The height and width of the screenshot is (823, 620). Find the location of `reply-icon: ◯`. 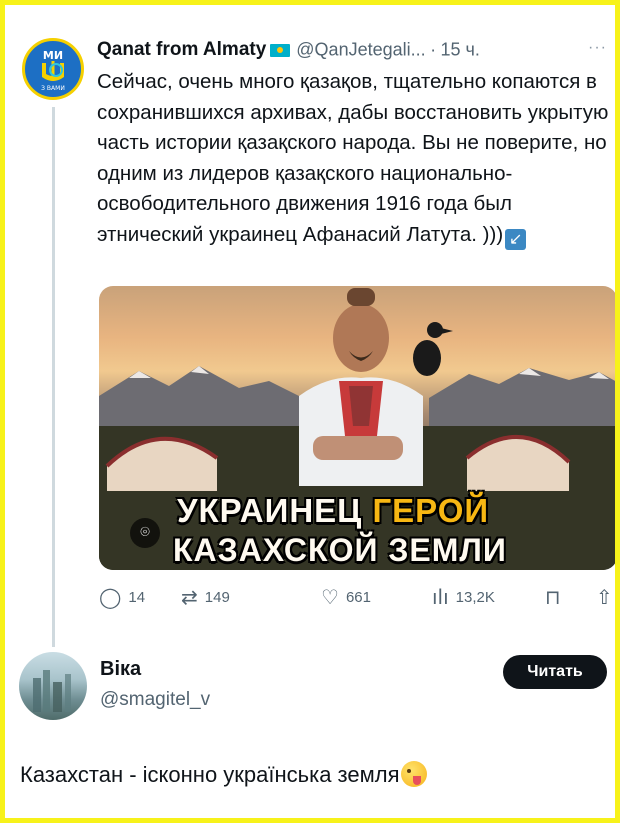

reply-icon: ◯ is located at coordinates (110, 597).